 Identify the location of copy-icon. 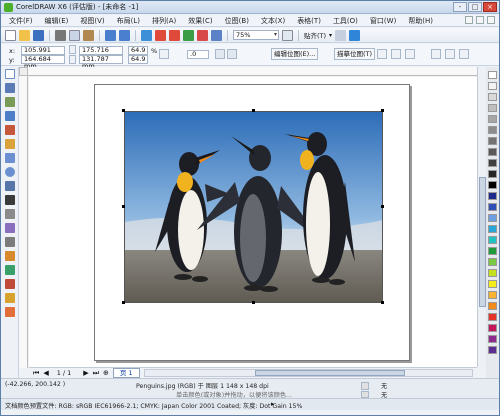
(74, 35).